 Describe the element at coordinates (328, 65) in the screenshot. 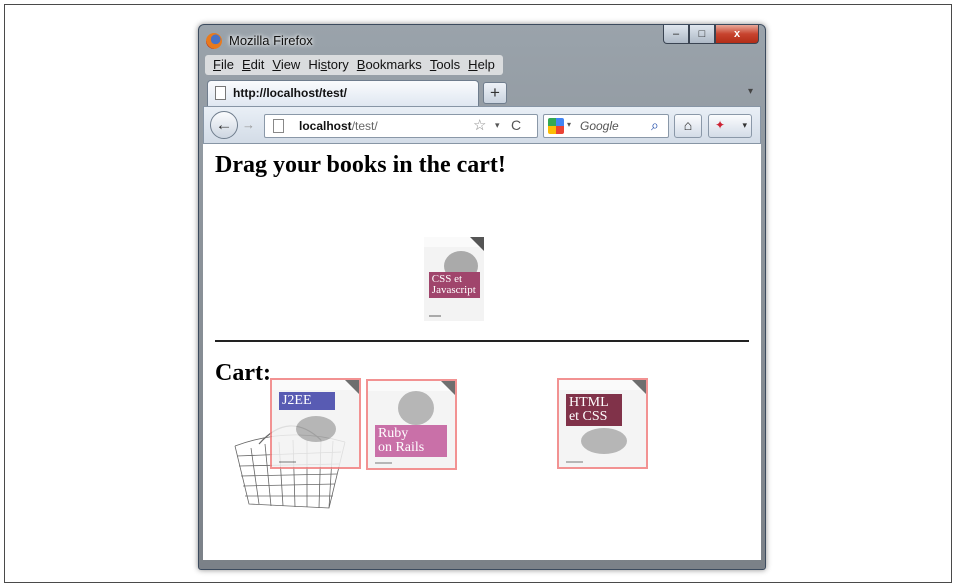

I see `menu-history: History` at that location.